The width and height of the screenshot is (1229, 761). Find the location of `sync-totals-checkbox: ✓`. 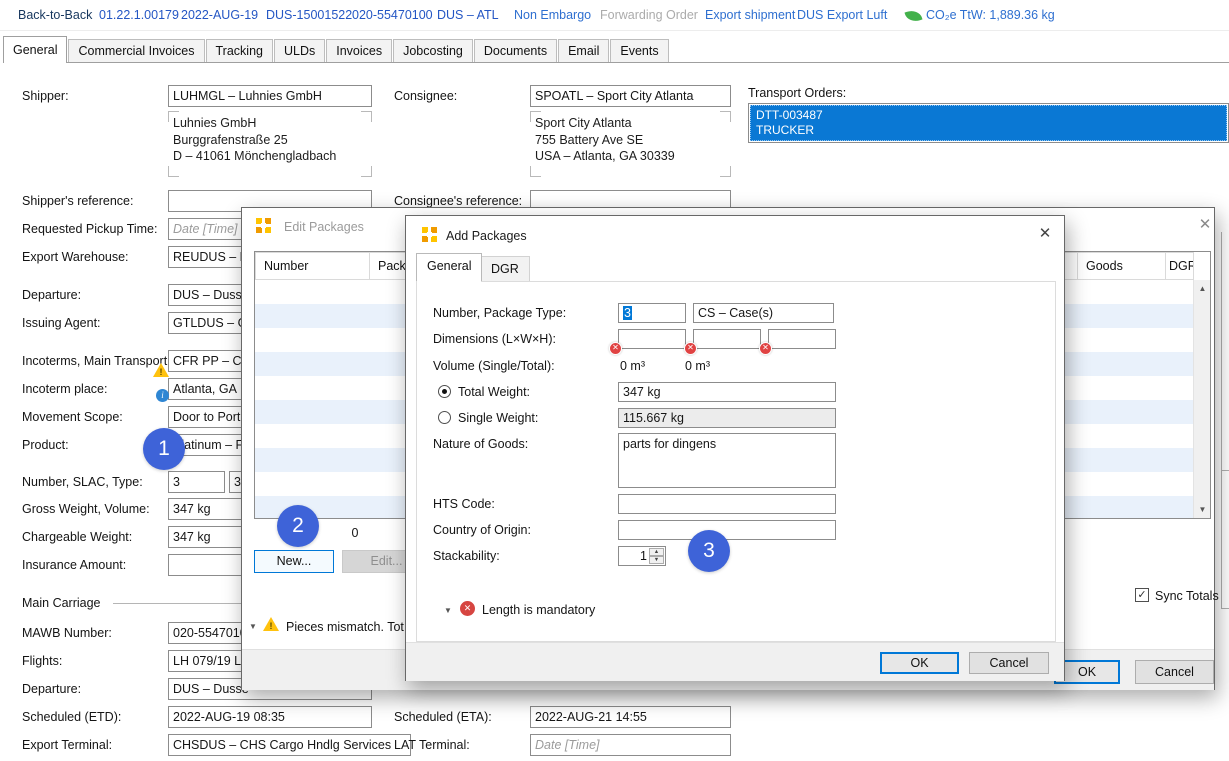

sync-totals-checkbox: ✓ is located at coordinates (1142, 595).